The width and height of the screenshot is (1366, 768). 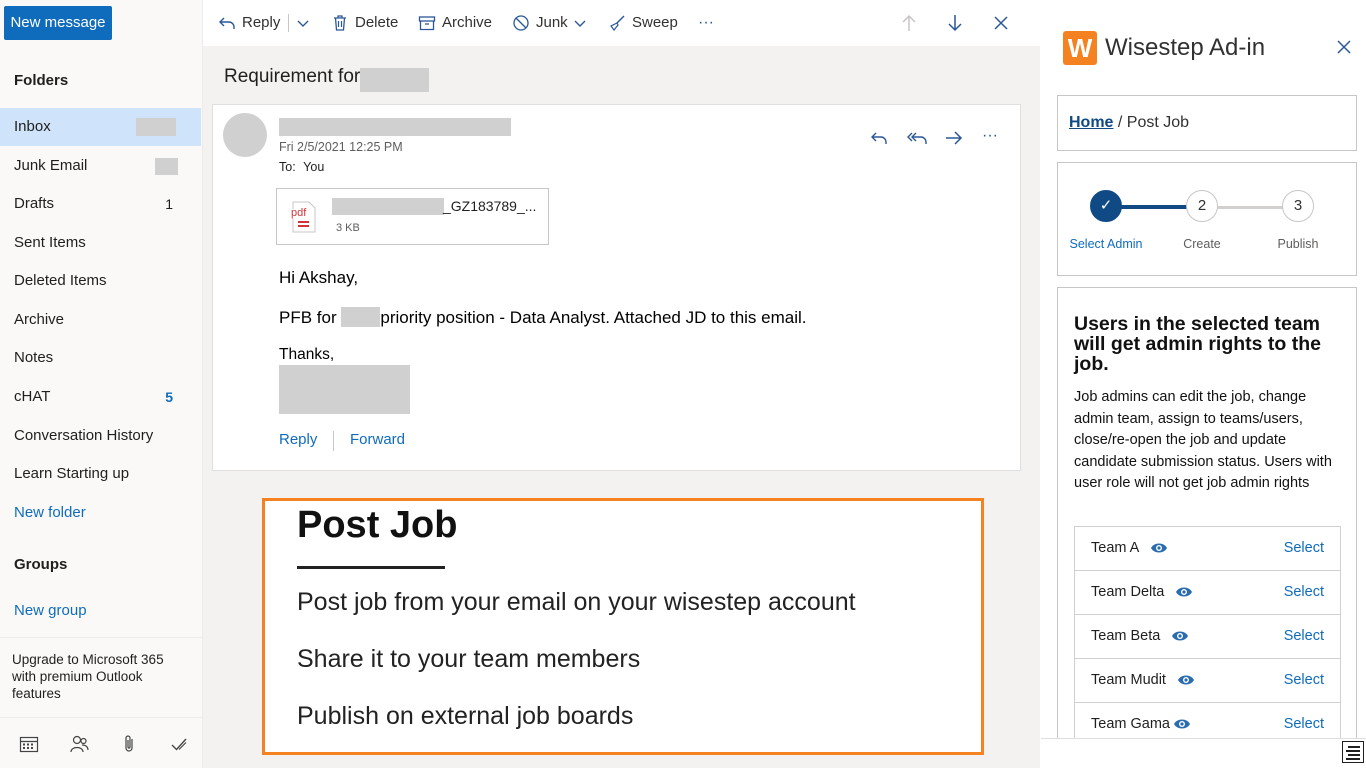 I want to click on folder-chat: cHAT 5, so click(x=100, y=397).